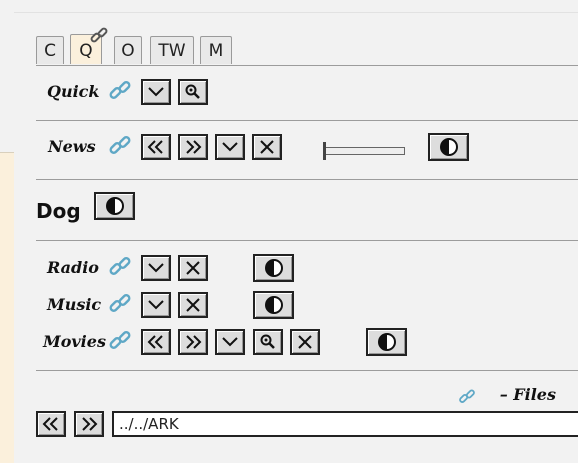 This screenshot has height=463, width=578. I want to click on side-panel-top, so click(7, 76).